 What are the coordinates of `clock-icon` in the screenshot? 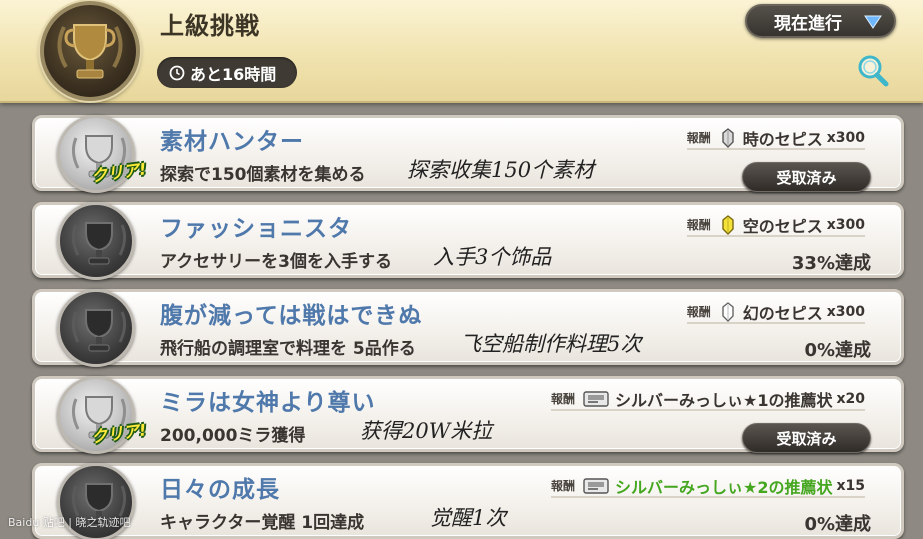 It's located at (177, 72).